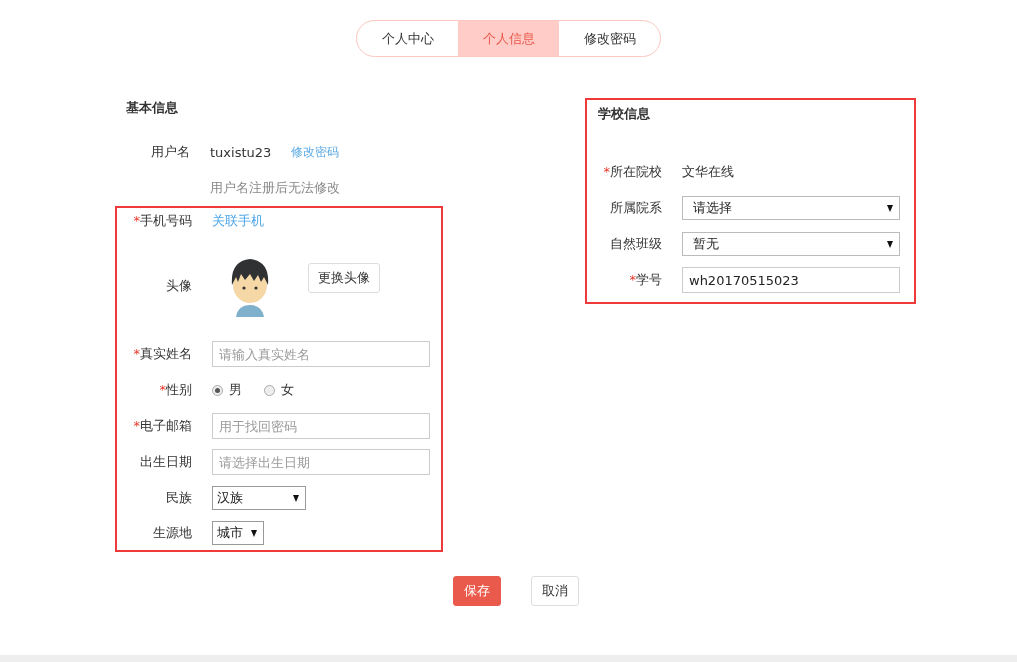 The width and height of the screenshot is (1017, 662). I want to click on select-dropdown: 汉族, so click(259, 498).